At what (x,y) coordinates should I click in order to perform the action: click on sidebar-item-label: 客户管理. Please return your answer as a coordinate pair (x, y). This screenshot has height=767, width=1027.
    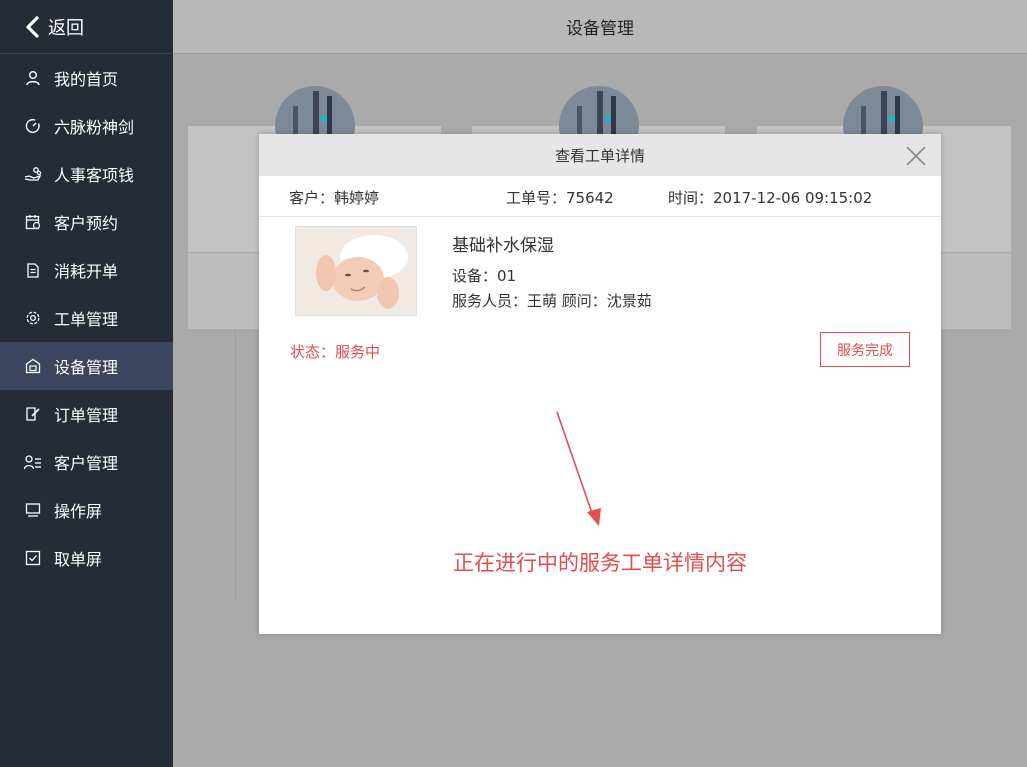
    Looking at the image, I should click on (86, 463).